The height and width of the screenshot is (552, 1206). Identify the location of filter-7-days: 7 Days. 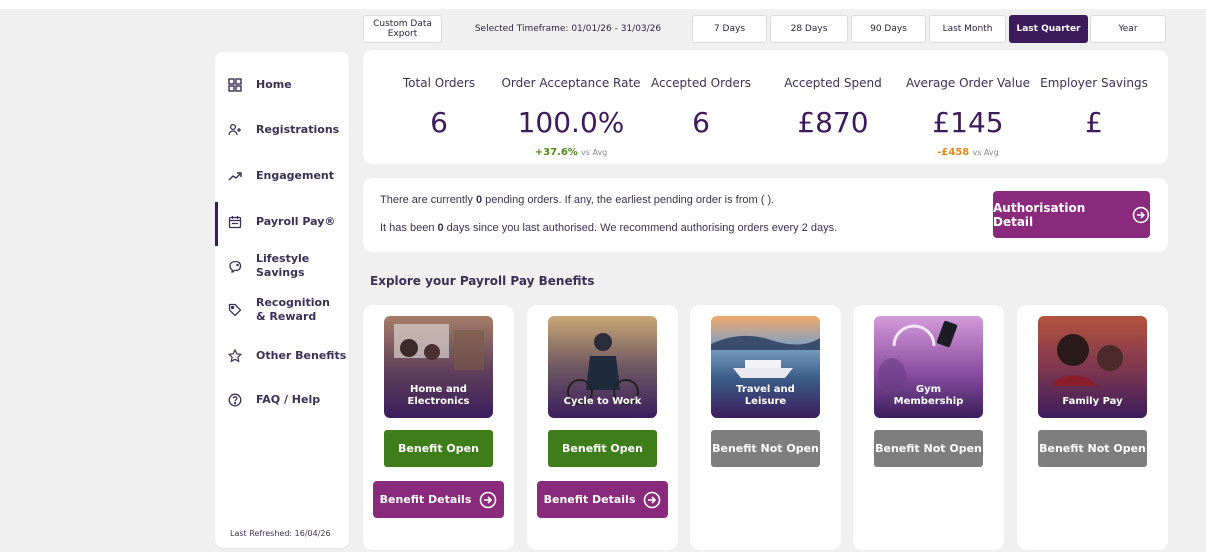
(729, 29).